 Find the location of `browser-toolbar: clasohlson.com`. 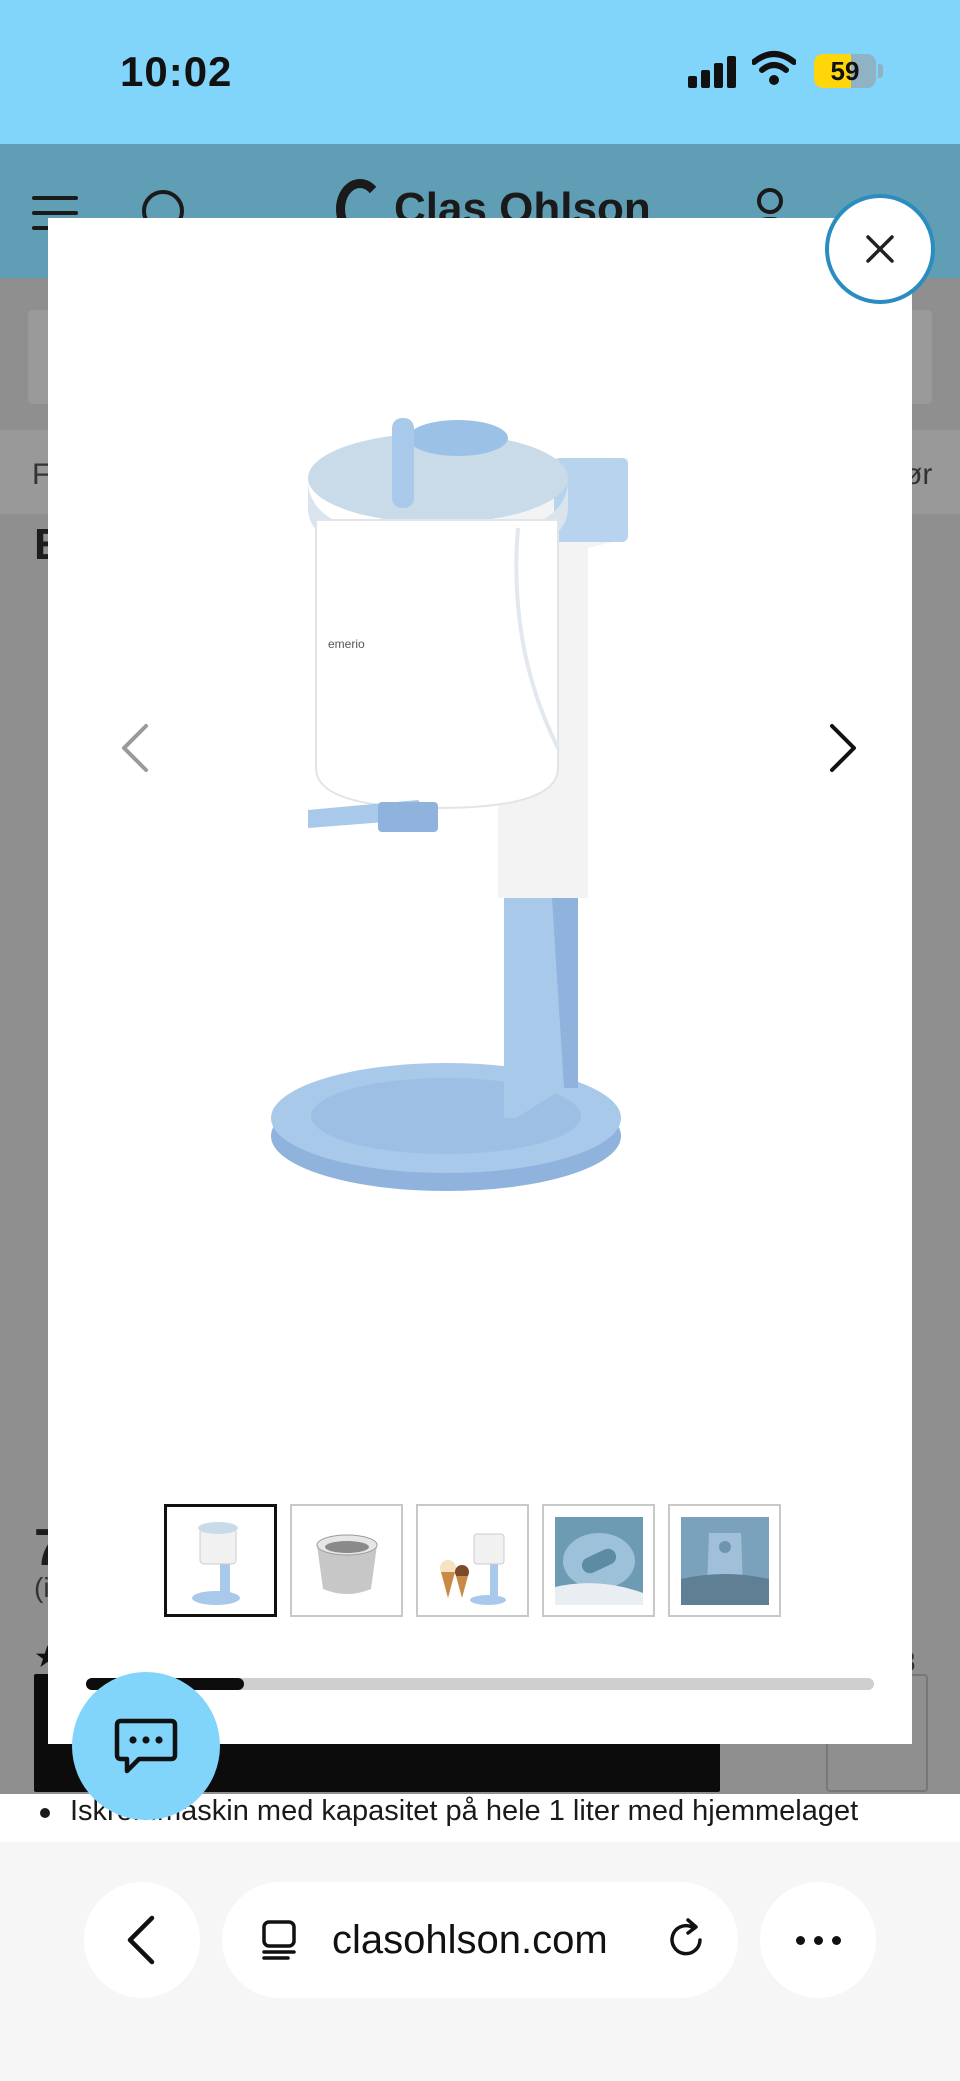

browser-toolbar: clasohlson.com is located at coordinates (480, 1961).